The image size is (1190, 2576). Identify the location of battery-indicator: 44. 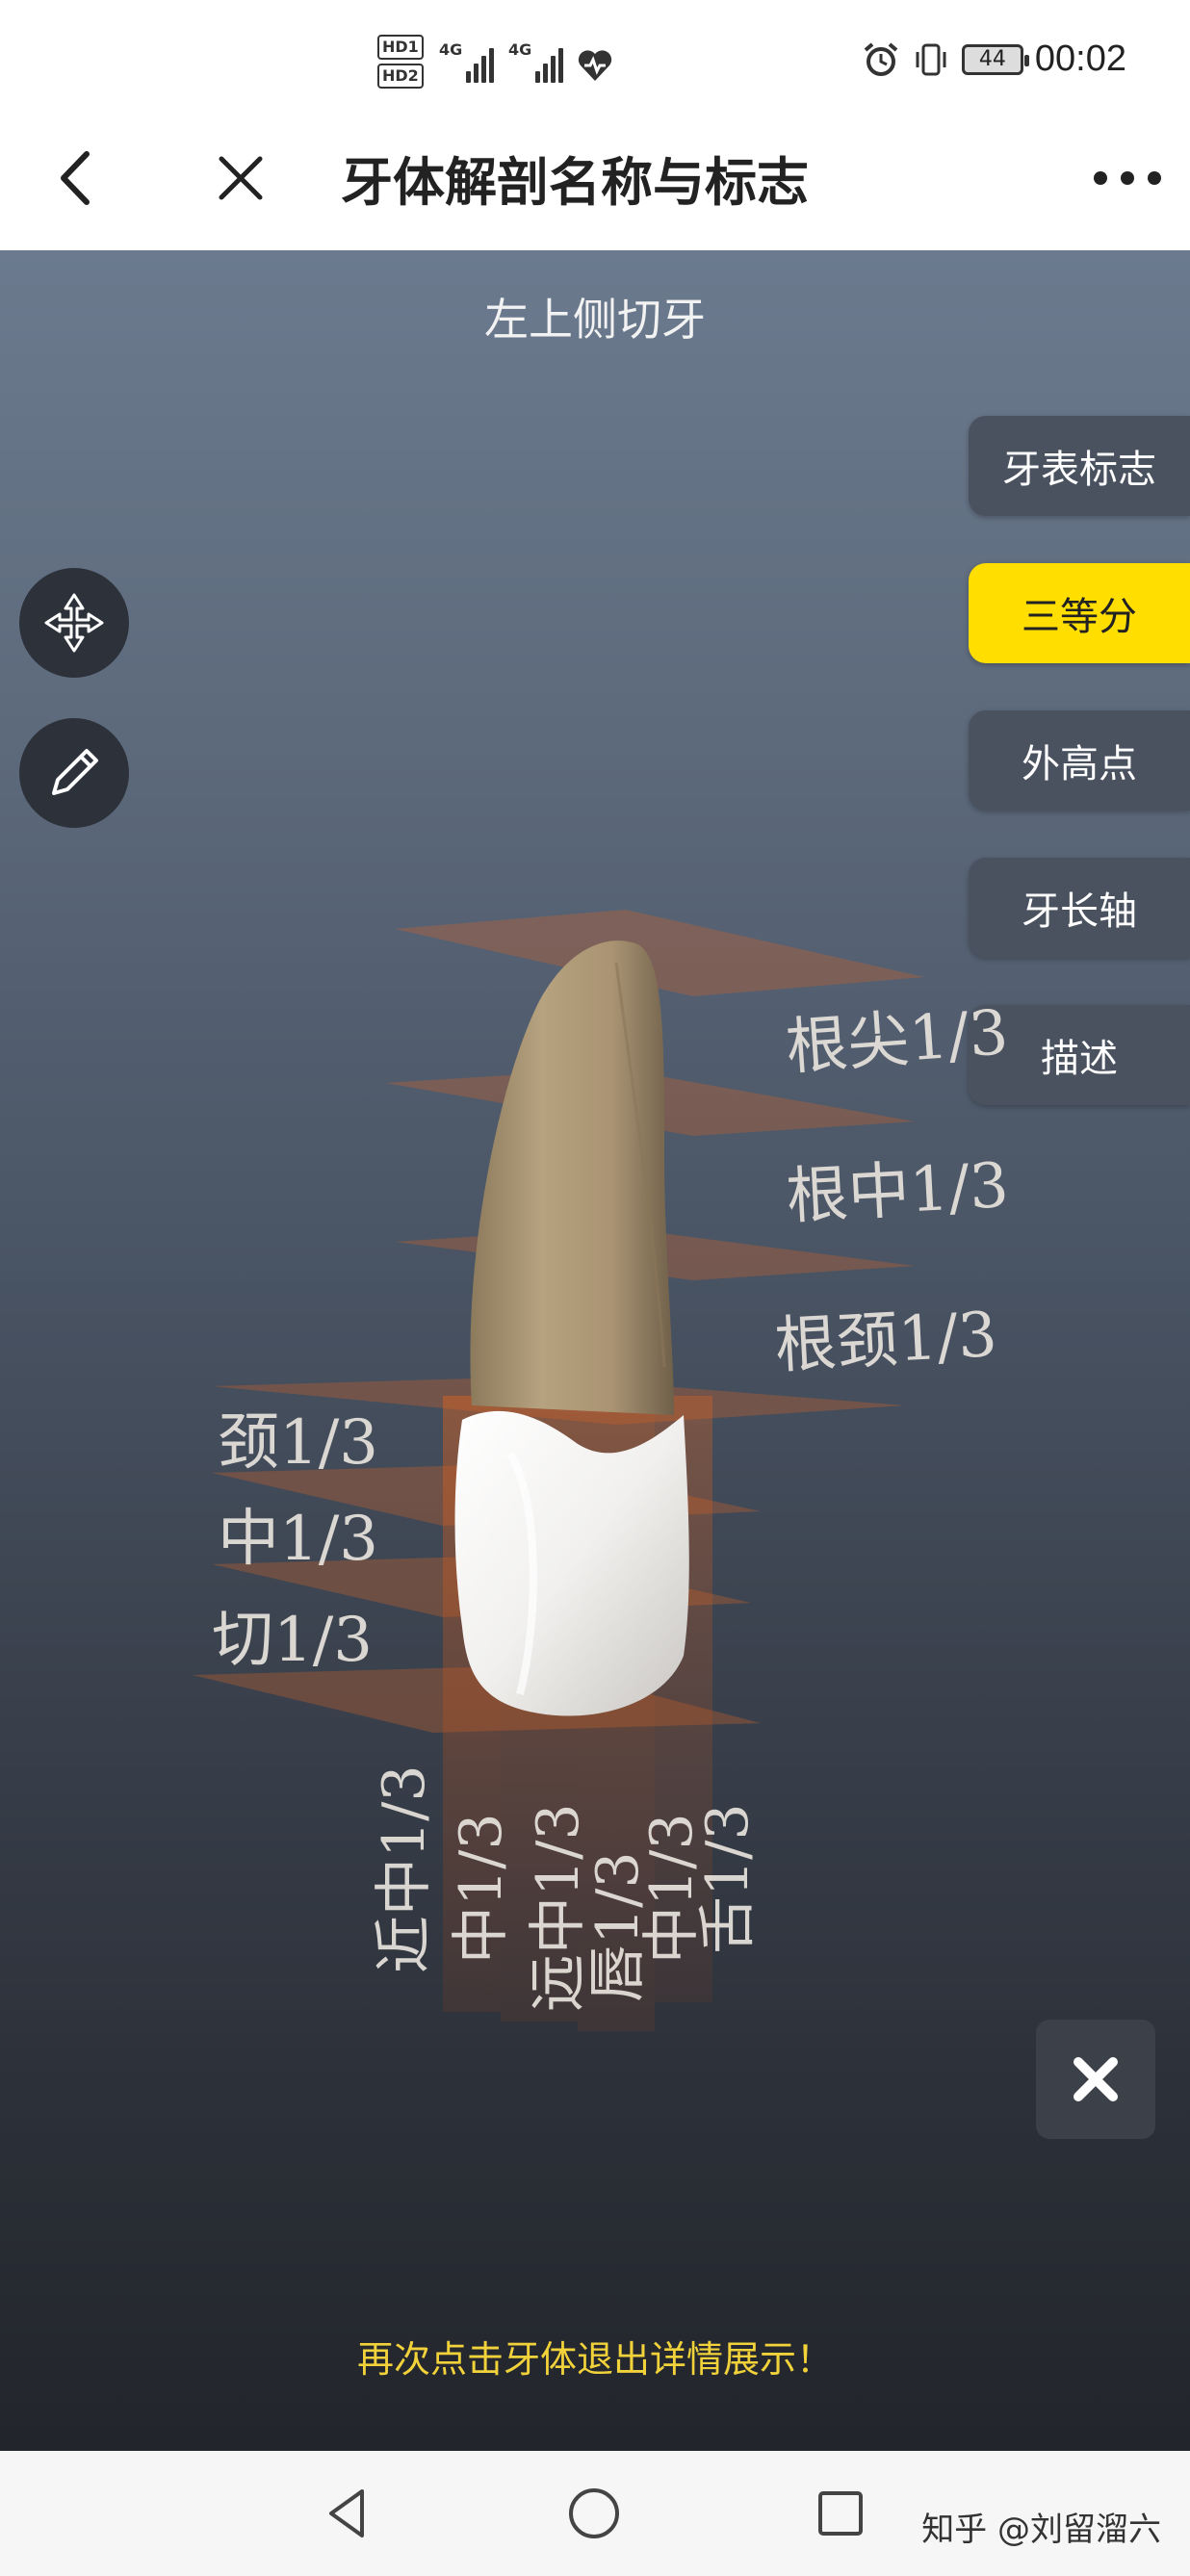
(995, 59).